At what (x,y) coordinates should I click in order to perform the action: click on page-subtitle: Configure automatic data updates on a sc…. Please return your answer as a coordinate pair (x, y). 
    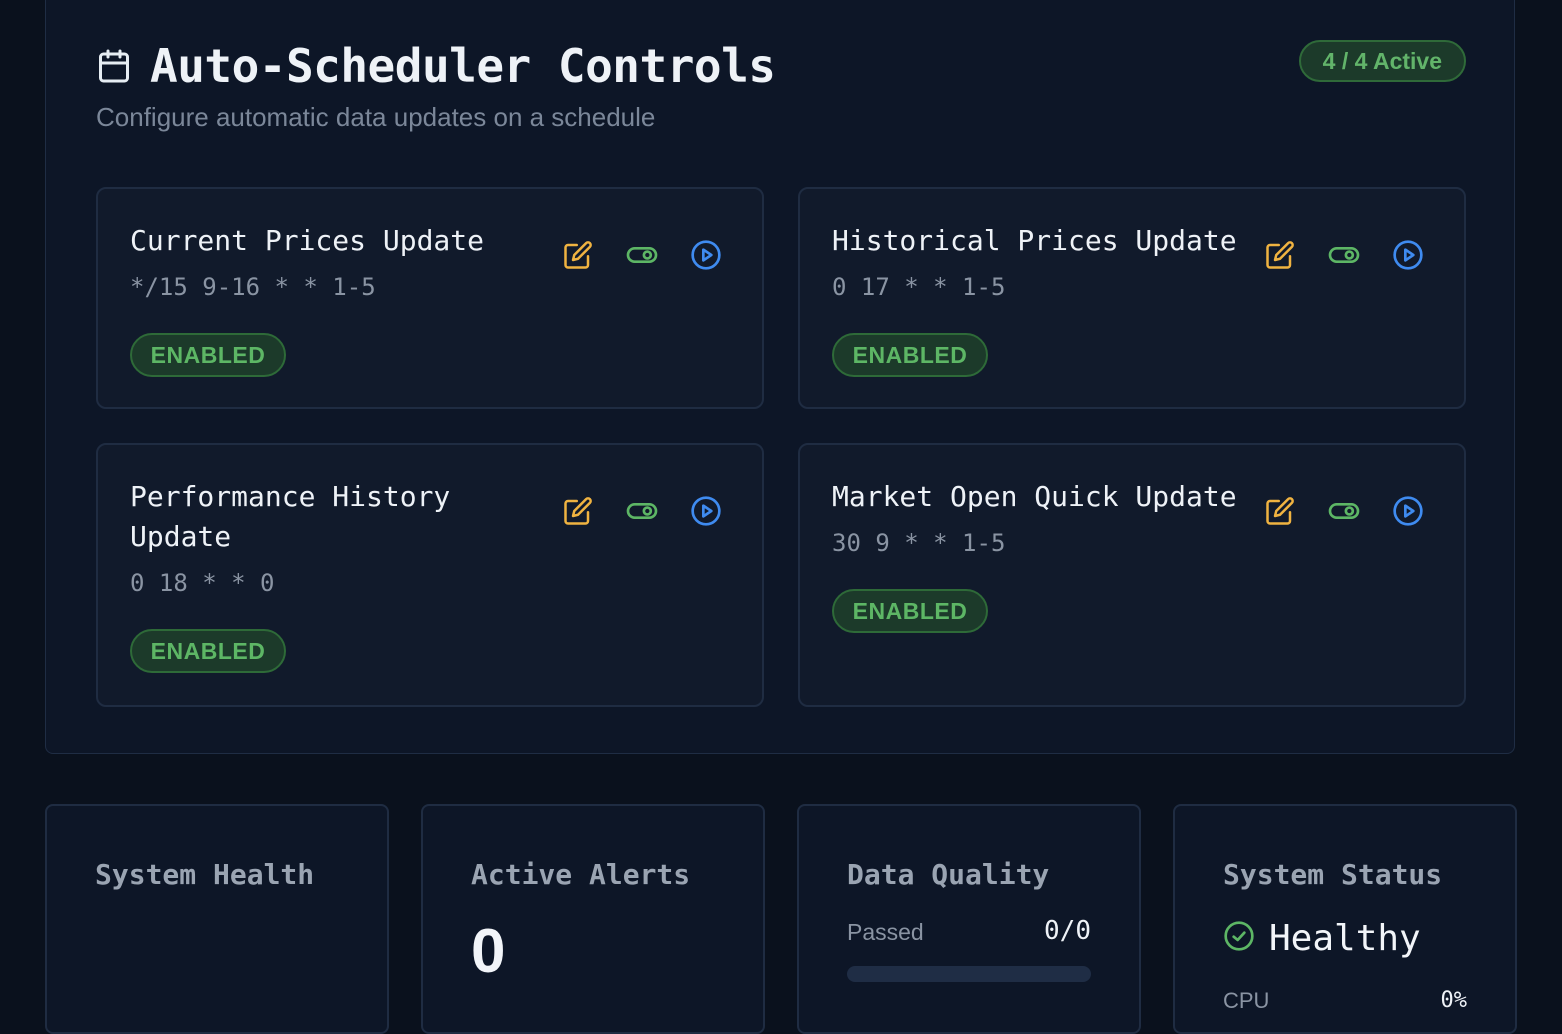
    Looking at the image, I should click on (376, 117).